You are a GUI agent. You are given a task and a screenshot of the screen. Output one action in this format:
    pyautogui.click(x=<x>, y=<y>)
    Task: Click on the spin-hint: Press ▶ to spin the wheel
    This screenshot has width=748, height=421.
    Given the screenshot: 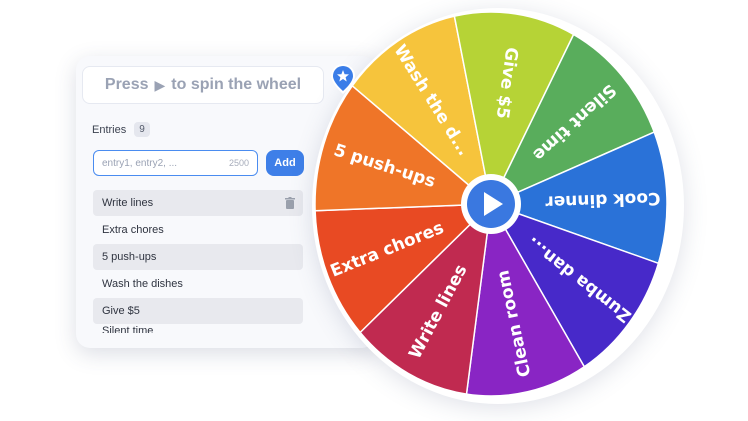 What is the action you would take?
    pyautogui.click(x=203, y=85)
    